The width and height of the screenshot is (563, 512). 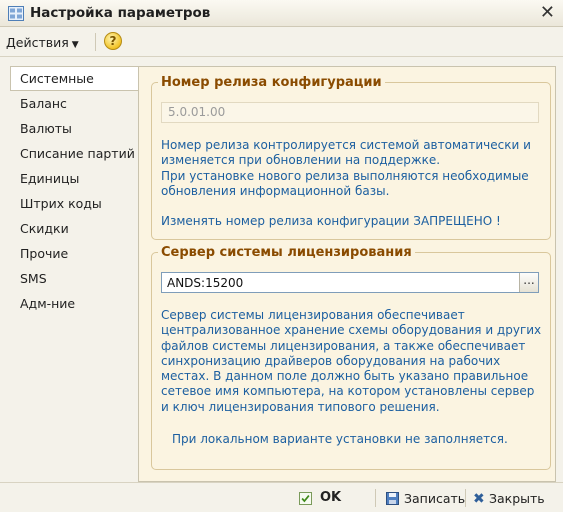 I want to click on save-button: Записать, so click(x=434, y=498).